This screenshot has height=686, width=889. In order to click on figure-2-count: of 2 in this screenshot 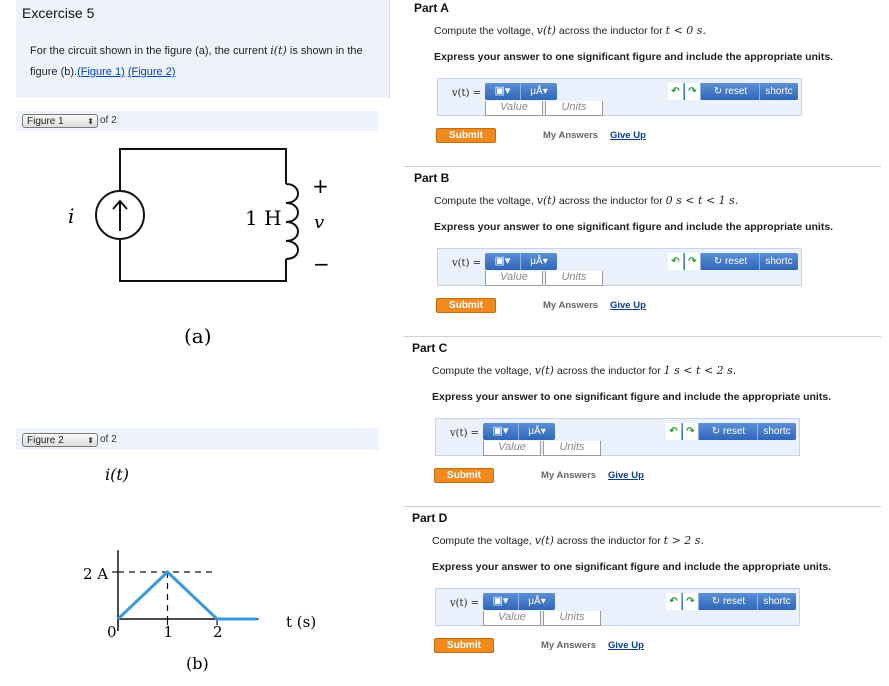, I will do `click(108, 439)`.